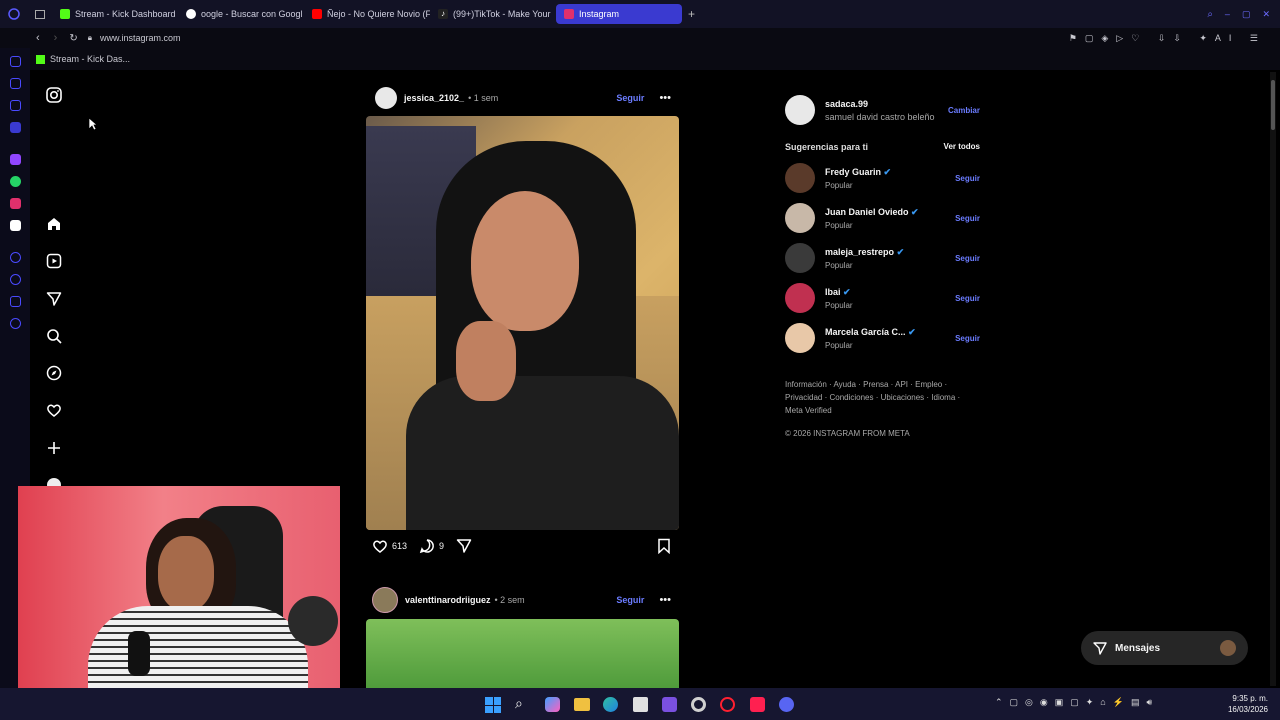 The width and height of the screenshot is (1280, 720). What do you see at coordinates (859, 252) in the screenshot?
I see `suggestion-name: maleja_restrepo` at bounding box center [859, 252].